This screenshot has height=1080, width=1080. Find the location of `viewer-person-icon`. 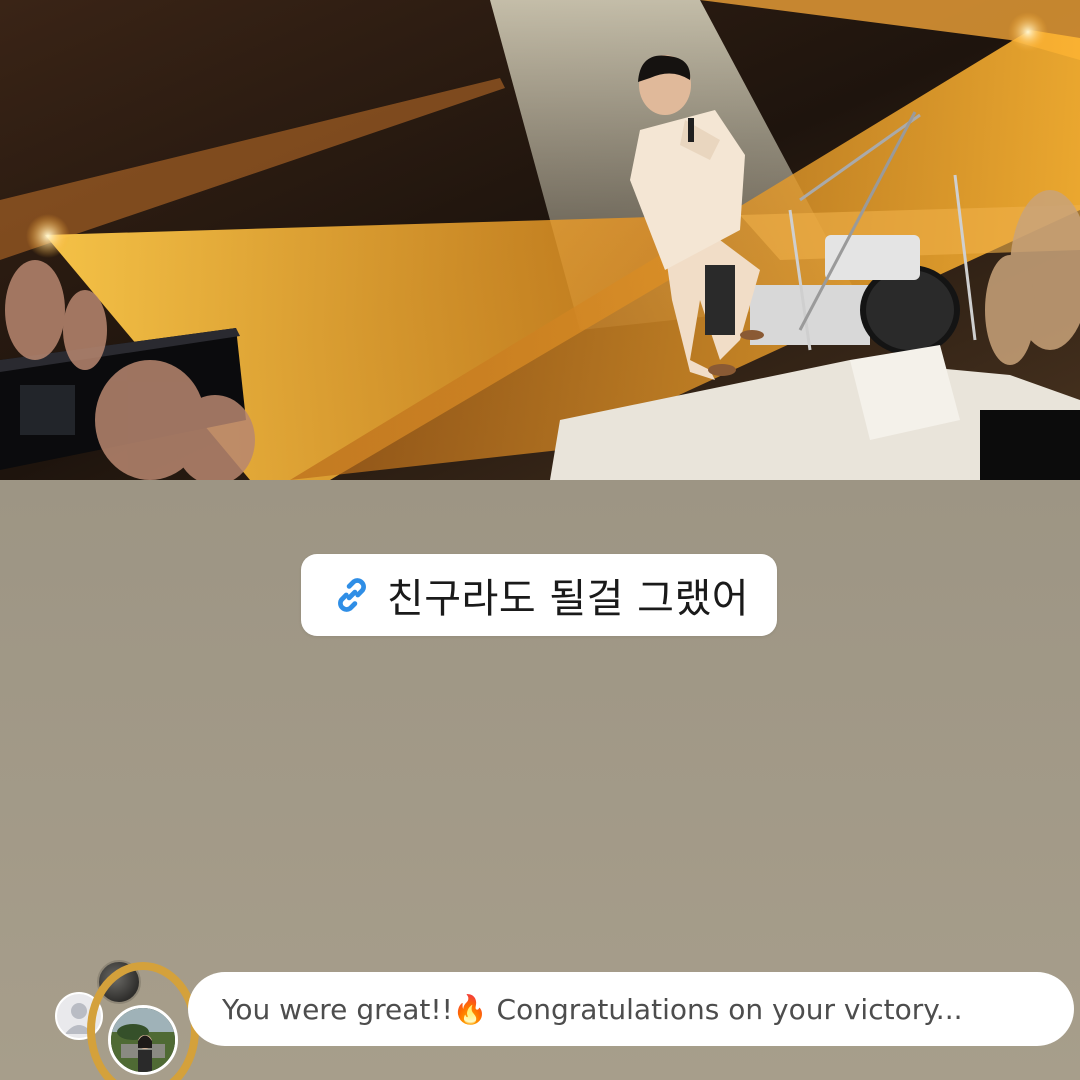

viewer-person-icon is located at coordinates (79, 1016).